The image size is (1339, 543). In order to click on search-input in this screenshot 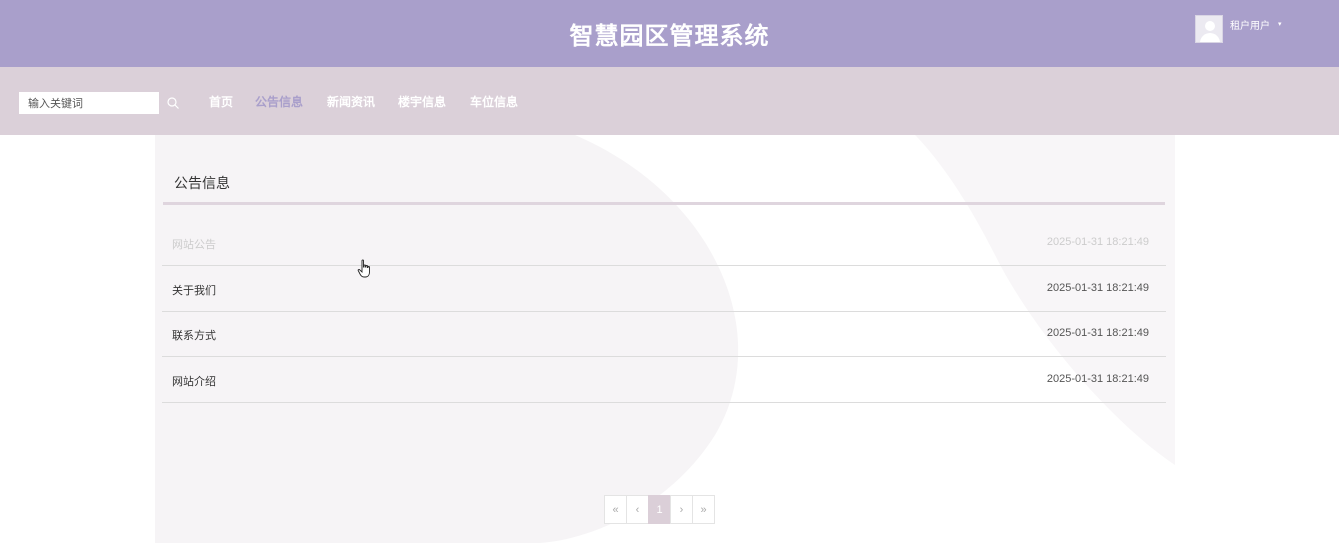, I will do `click(89, 103)`.